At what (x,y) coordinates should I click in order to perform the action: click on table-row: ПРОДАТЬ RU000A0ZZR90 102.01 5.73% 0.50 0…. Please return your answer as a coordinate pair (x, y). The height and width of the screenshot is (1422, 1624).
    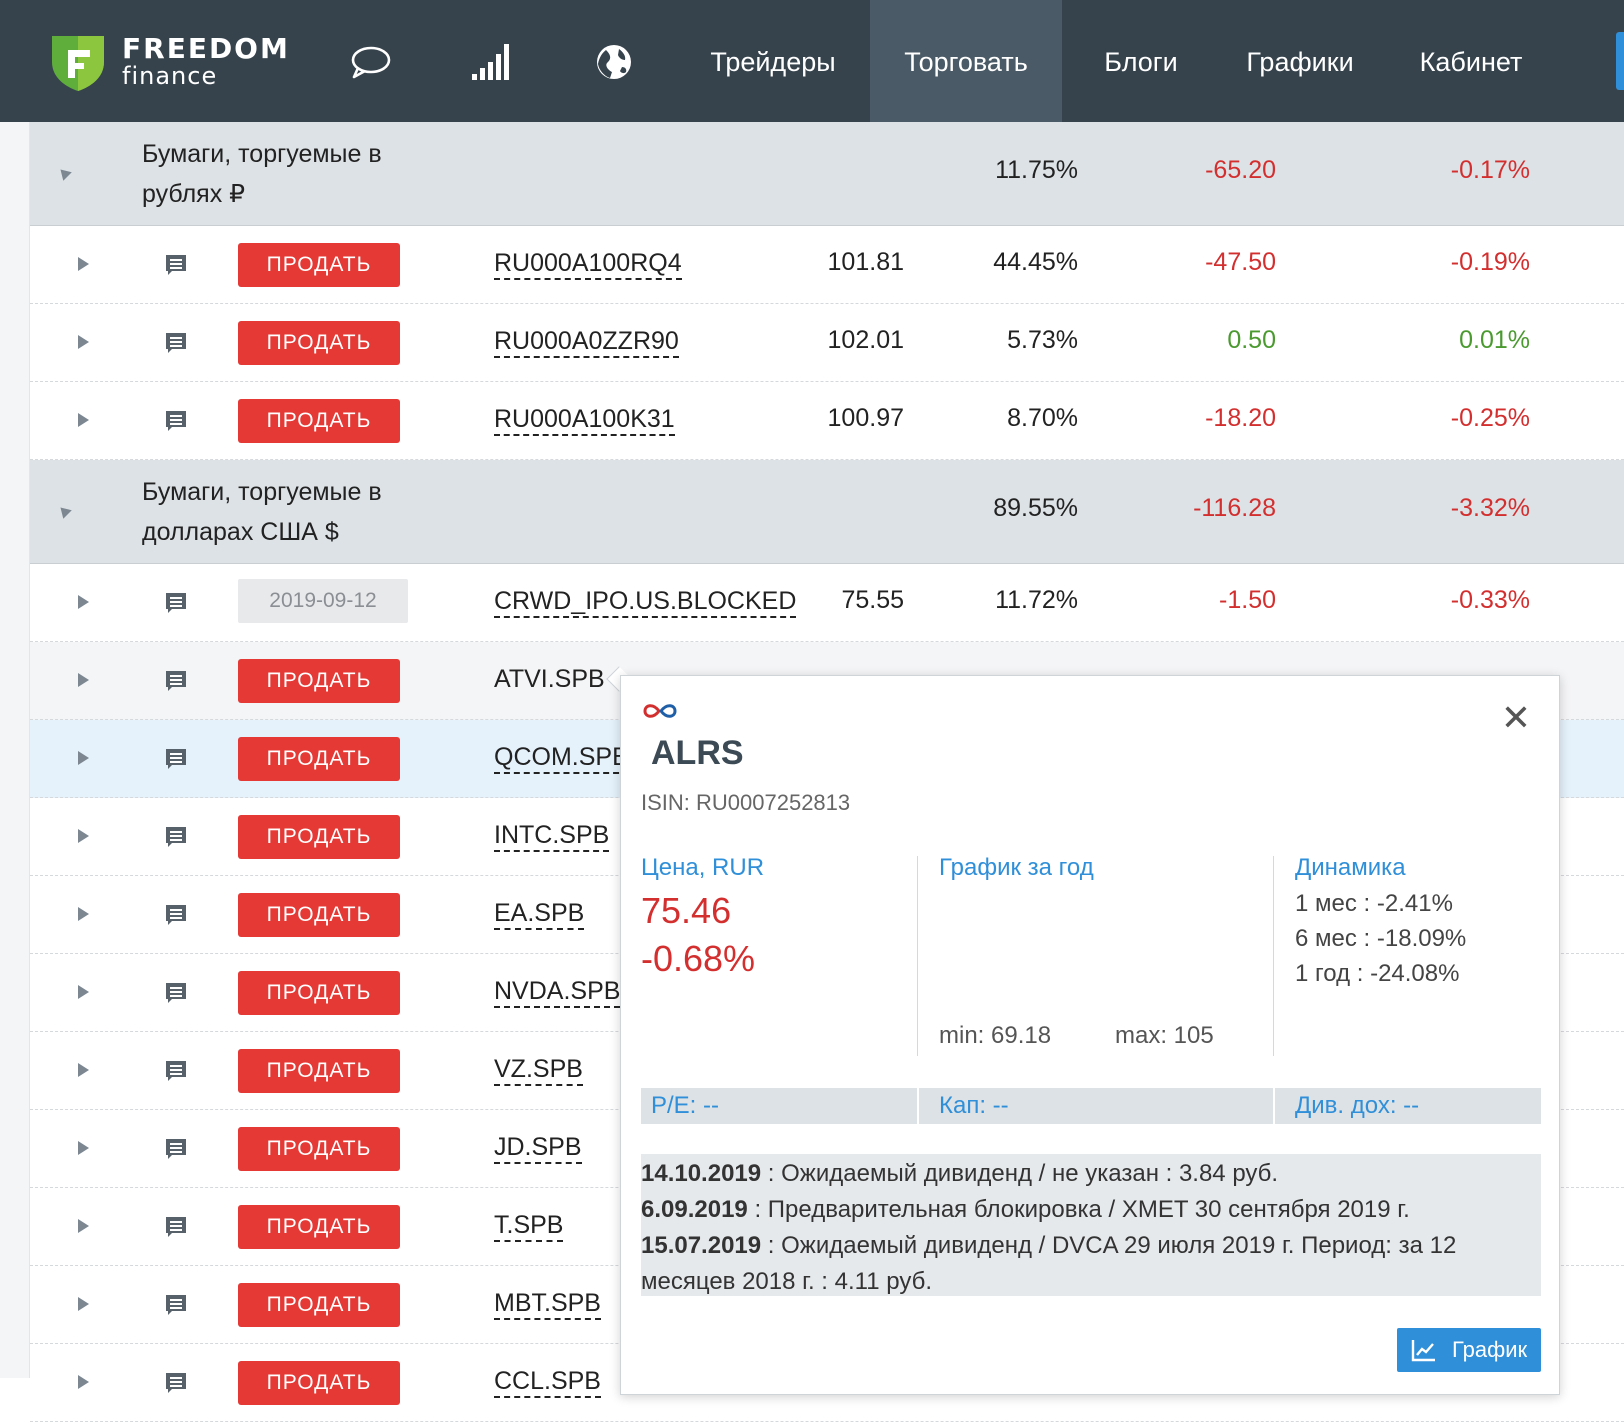
    Looking at the image, I should click on (827, 343).